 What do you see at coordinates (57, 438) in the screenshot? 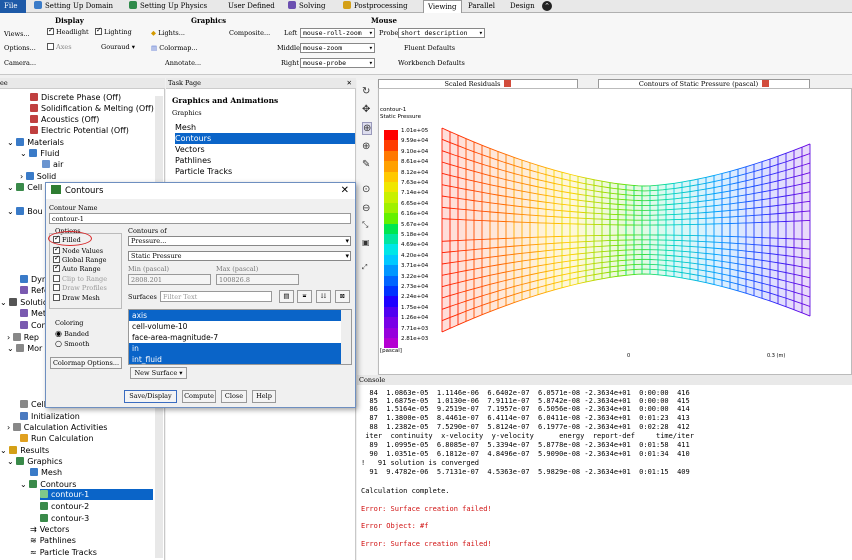
I see `tree-item-run-calculation: Run Calculation` at bounding box center [57, 438].